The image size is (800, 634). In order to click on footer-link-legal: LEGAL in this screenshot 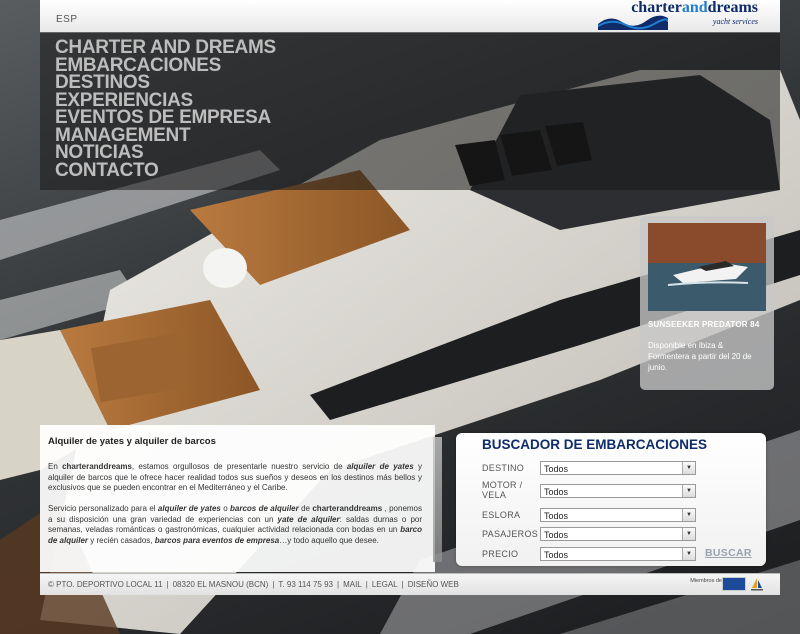, I will do `click(385, 584)`.